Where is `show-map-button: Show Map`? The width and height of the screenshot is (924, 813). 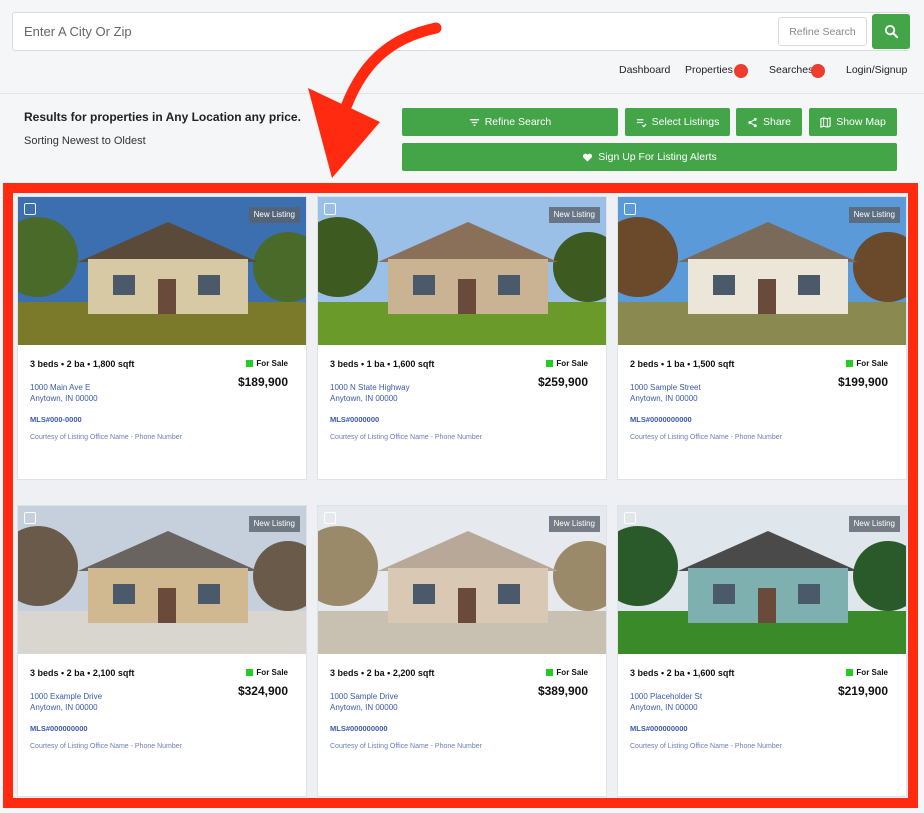
show-map-button: Show Map is located at coordinates (853, 122).